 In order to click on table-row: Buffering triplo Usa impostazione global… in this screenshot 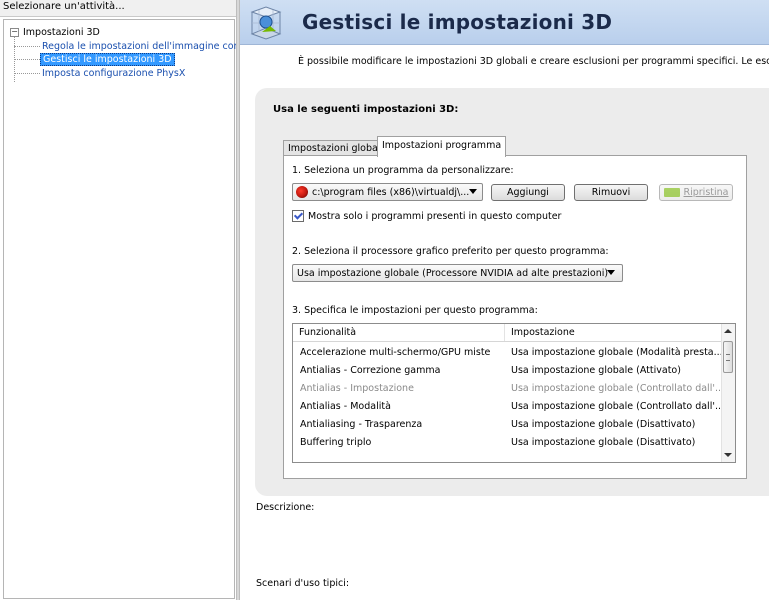, I will do `click(507, 443)`.